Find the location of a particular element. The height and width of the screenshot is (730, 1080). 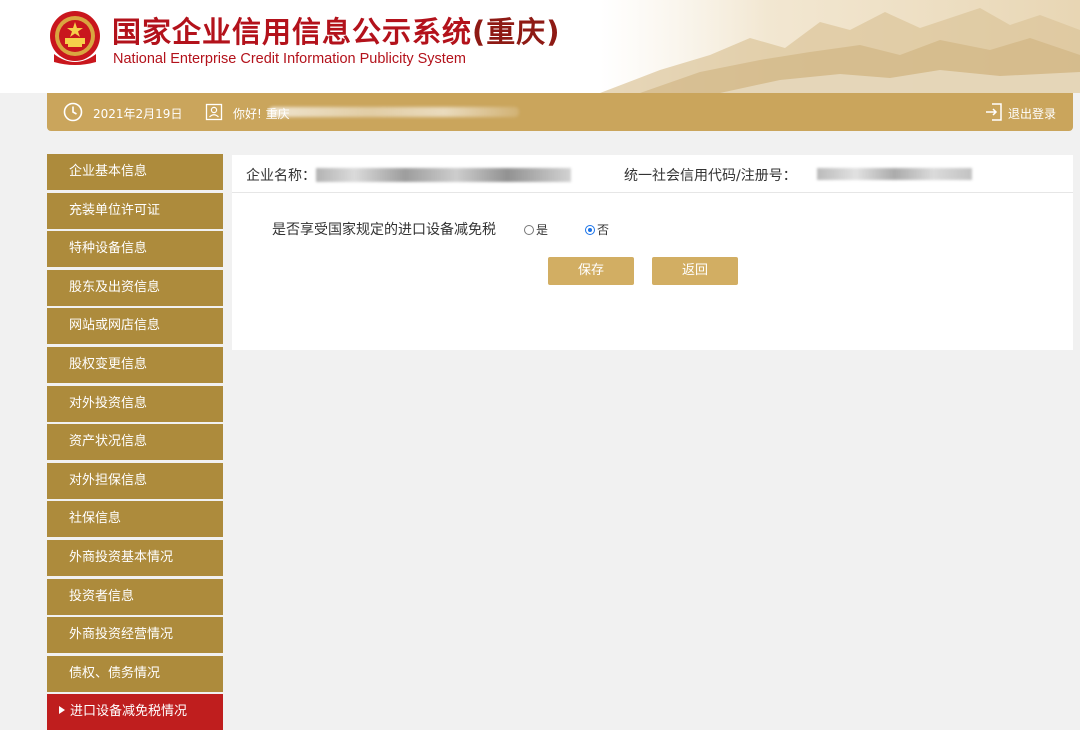

current-date: 2021年2月19日 is located at coordinates (138, 114).